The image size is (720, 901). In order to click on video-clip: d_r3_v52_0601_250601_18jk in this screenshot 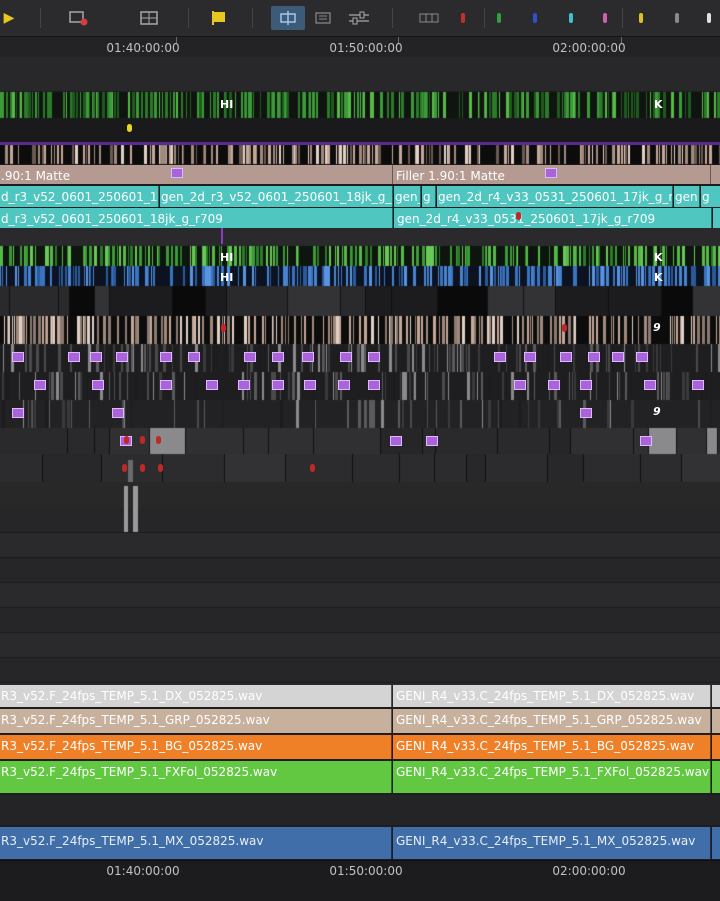, I will do `click(79, 196)`.